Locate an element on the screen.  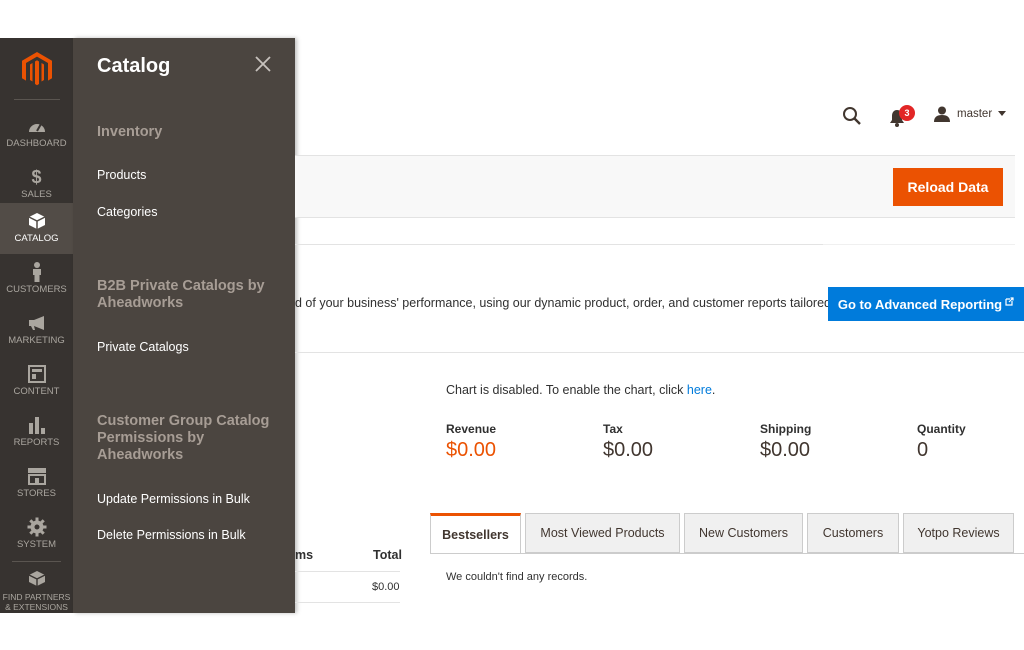
nav-item-find-partners: FIND PARTNERS & EXTENSIONS is located at coordinates (36, 588).